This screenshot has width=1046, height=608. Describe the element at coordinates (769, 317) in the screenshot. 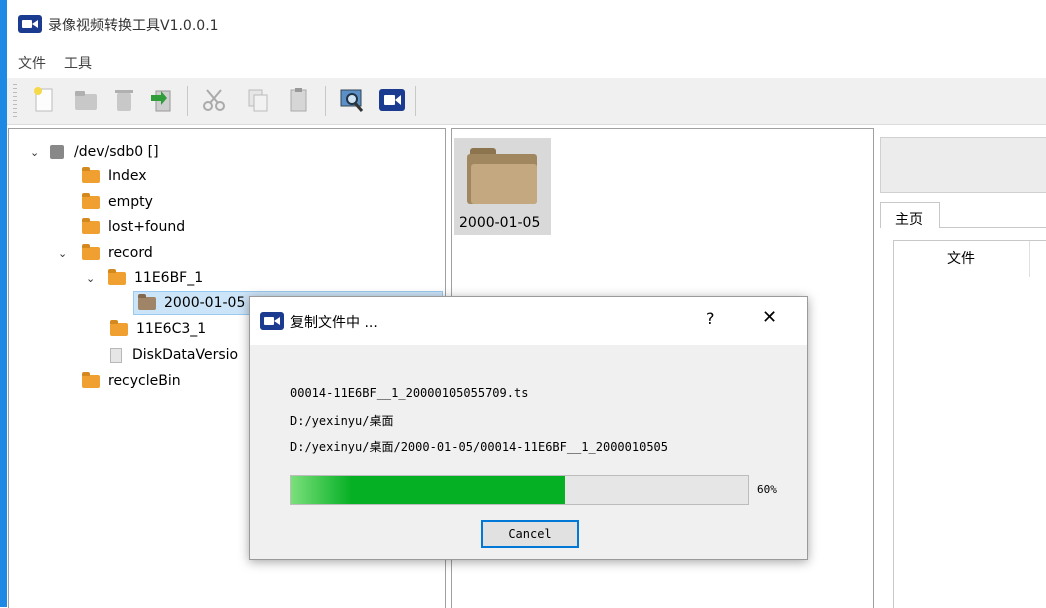

I see `close-button: ✕` at that location.